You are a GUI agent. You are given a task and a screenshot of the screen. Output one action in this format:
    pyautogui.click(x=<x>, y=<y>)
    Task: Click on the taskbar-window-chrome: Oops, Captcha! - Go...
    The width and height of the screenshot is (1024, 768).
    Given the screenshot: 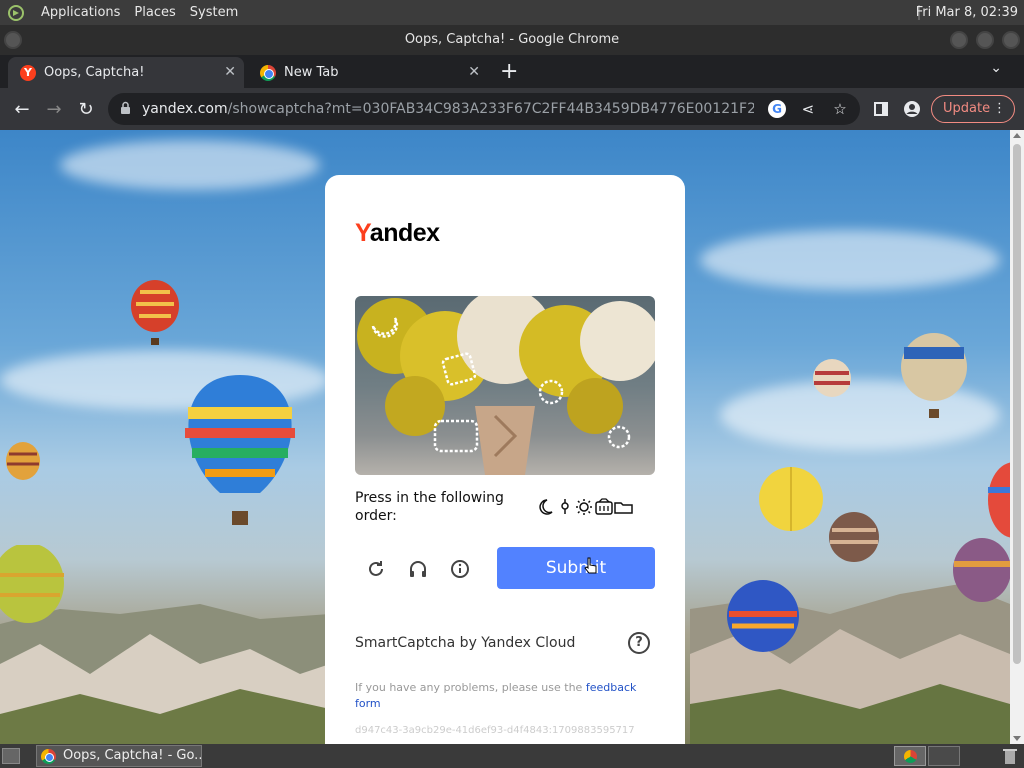 What is the action you would take?
    pyautogui.click(x=119, y=756)
    